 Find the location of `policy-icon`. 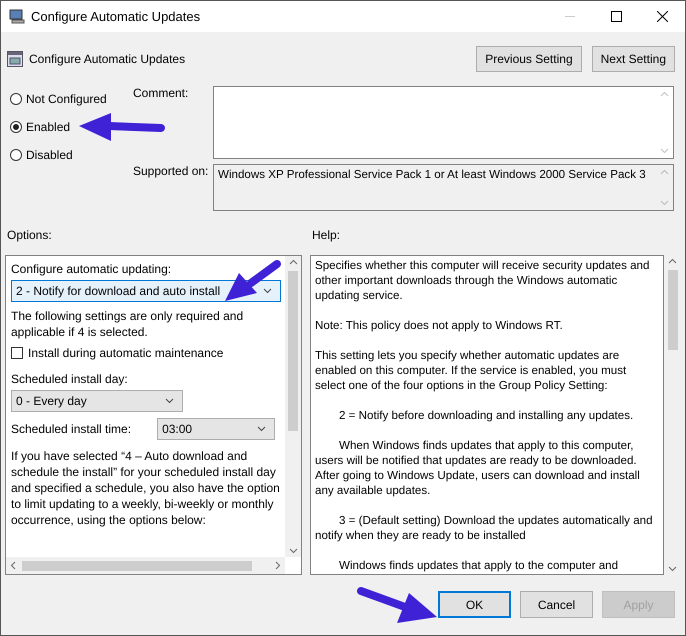

policy-icon is located at coordinates (15, 59).